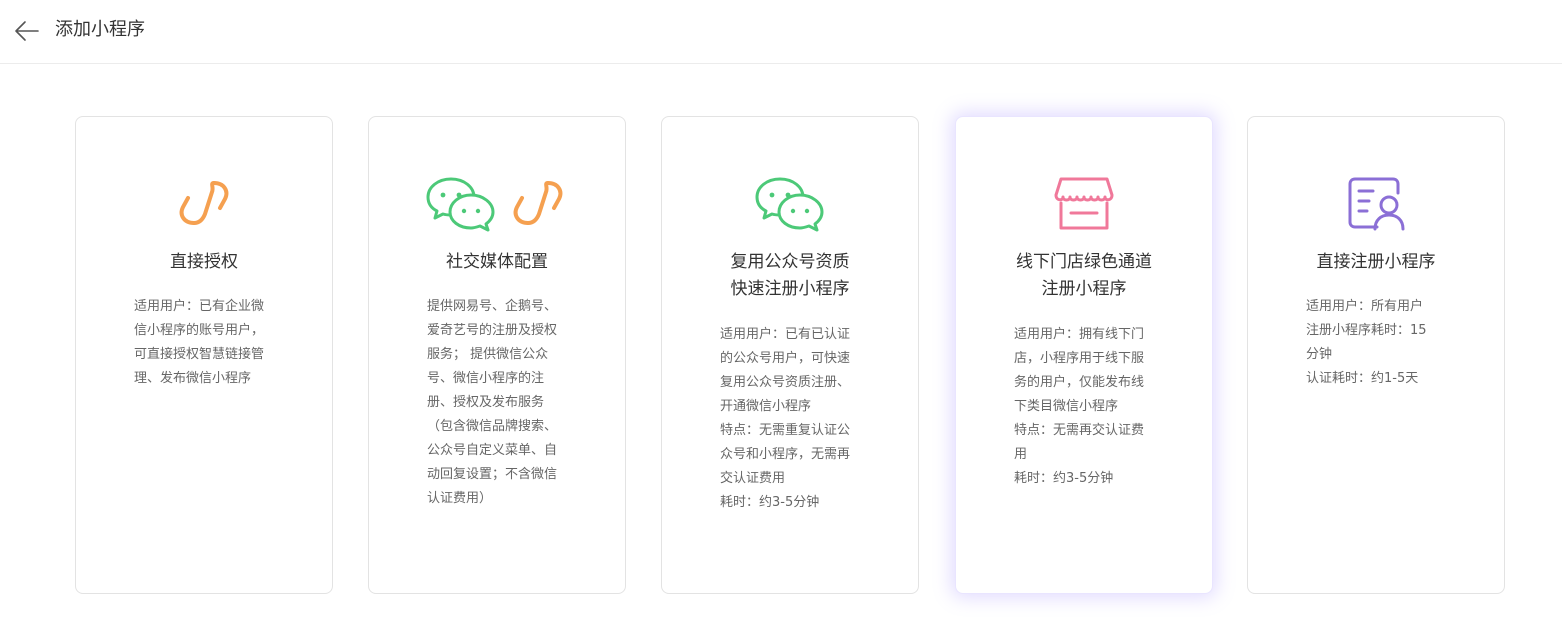  What do you see at coordinates (1362, 378) in the screenshot?
I see `desc-line: 认证耗时：约1-5天` at bounding box center [1362, 378].